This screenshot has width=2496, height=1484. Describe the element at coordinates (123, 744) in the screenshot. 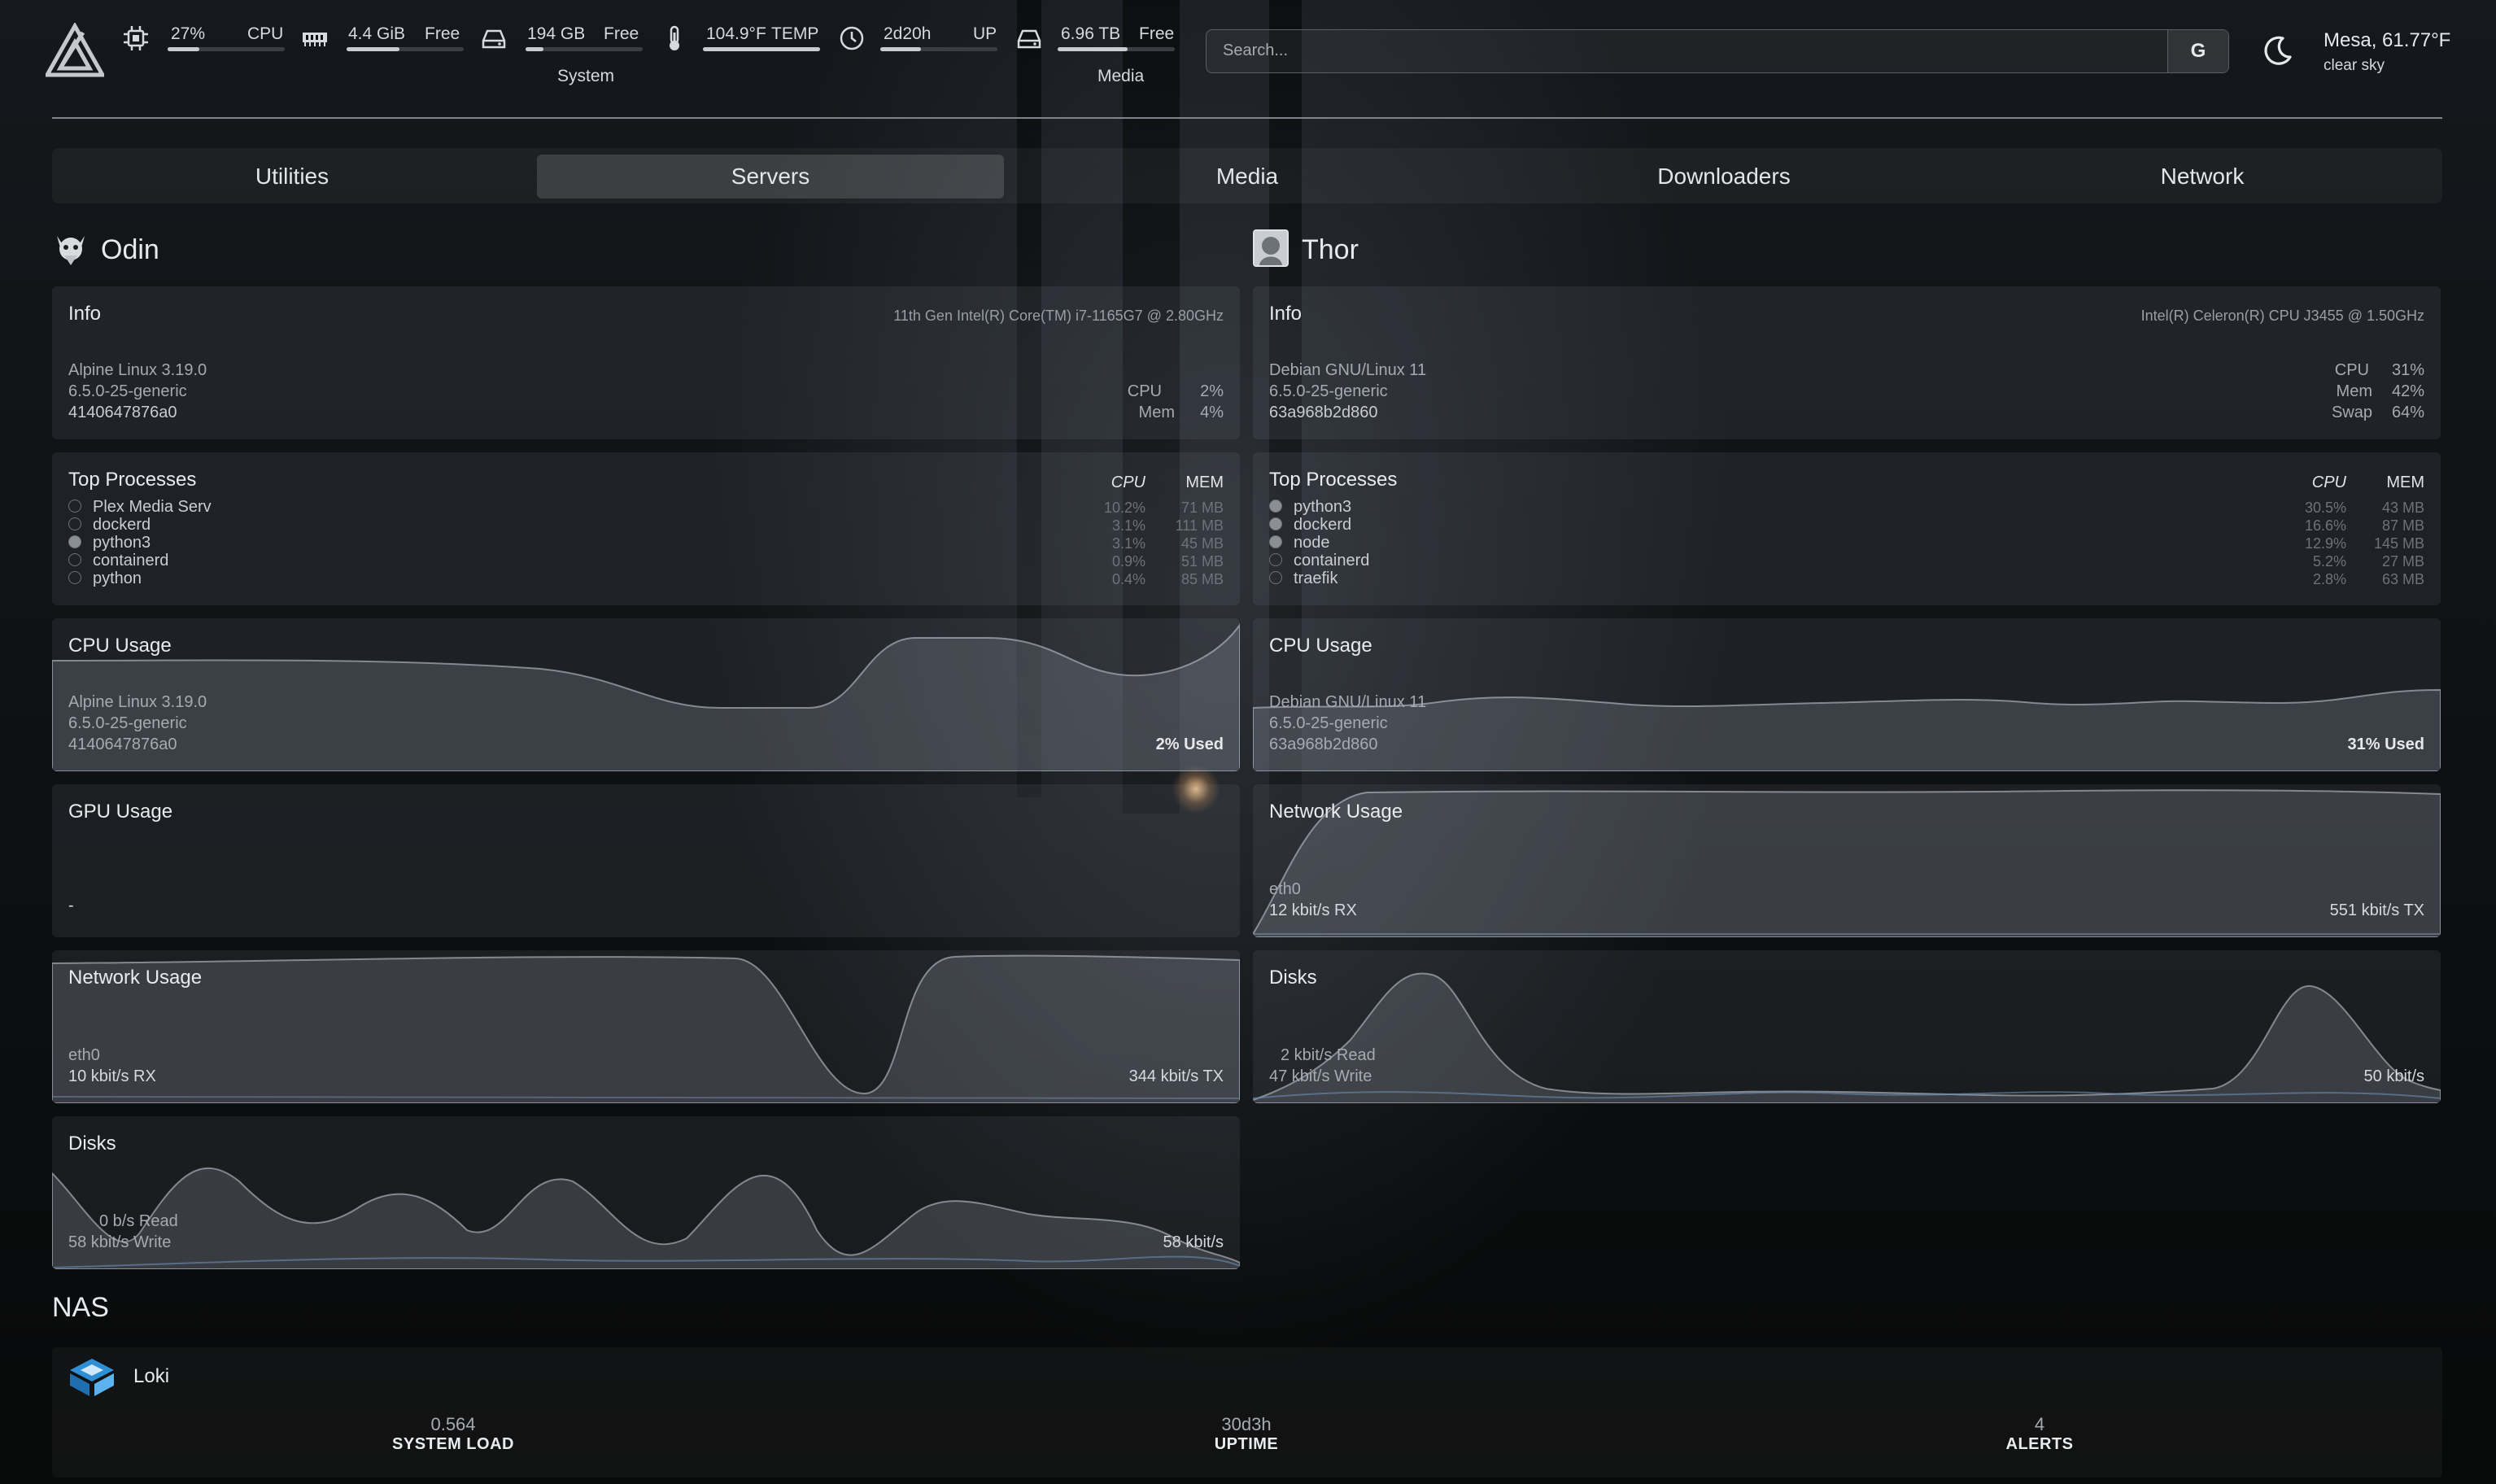

I see `host-id: 4140647876a0` at that location.